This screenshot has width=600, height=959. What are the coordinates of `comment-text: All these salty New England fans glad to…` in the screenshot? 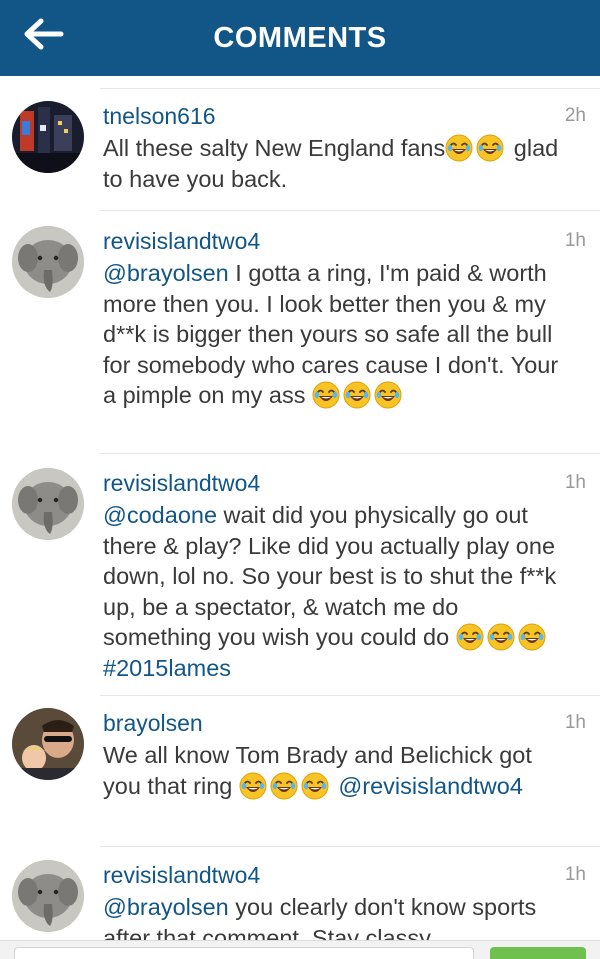 It's located at (338, 163).